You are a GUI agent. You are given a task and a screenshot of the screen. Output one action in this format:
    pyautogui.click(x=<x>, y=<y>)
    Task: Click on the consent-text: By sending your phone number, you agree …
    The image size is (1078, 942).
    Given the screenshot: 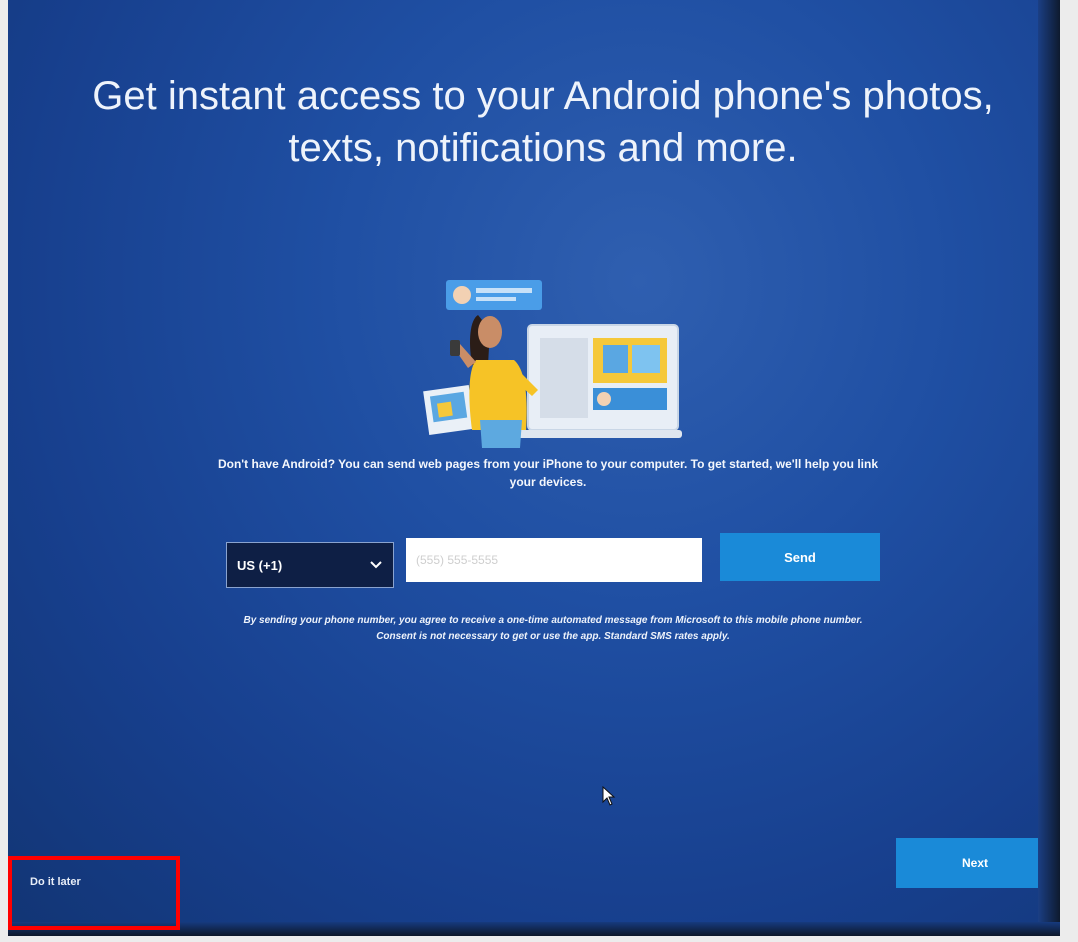 What is the action you would take?
    pyautogui.click(x=553, y=628)
    